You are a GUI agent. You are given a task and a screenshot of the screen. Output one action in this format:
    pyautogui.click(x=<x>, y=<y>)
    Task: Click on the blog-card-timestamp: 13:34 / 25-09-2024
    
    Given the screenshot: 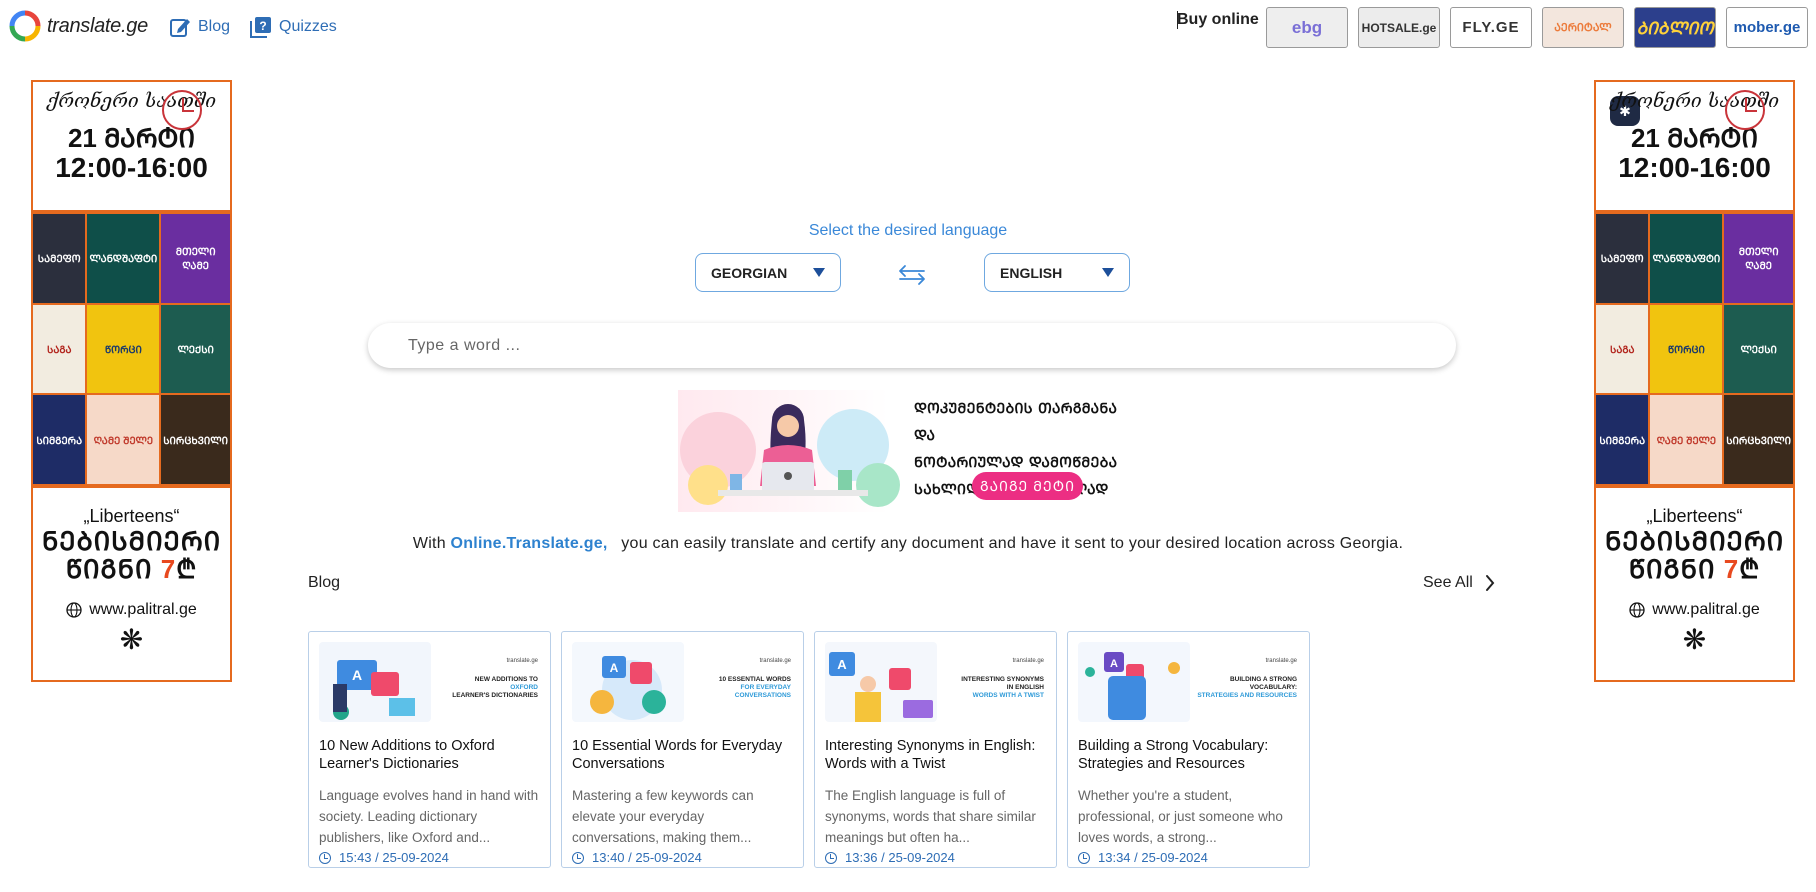 What is the action you would take?
    pyautogui.click(x=1188, y=857)
    